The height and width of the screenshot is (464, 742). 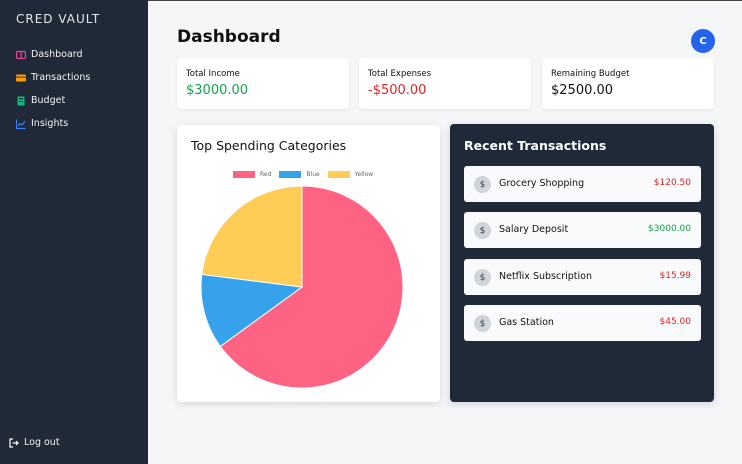 I want to click on stat-card-total-income: Total Income $3000.00, so click(x=263, y=83).